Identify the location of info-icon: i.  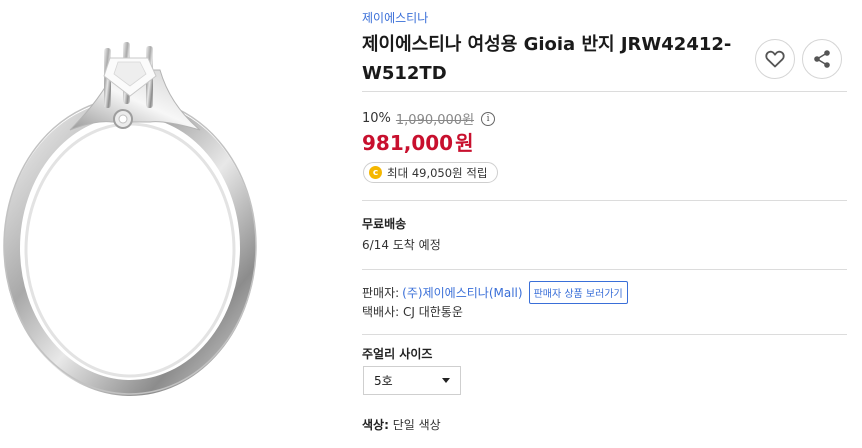
(488, 118).